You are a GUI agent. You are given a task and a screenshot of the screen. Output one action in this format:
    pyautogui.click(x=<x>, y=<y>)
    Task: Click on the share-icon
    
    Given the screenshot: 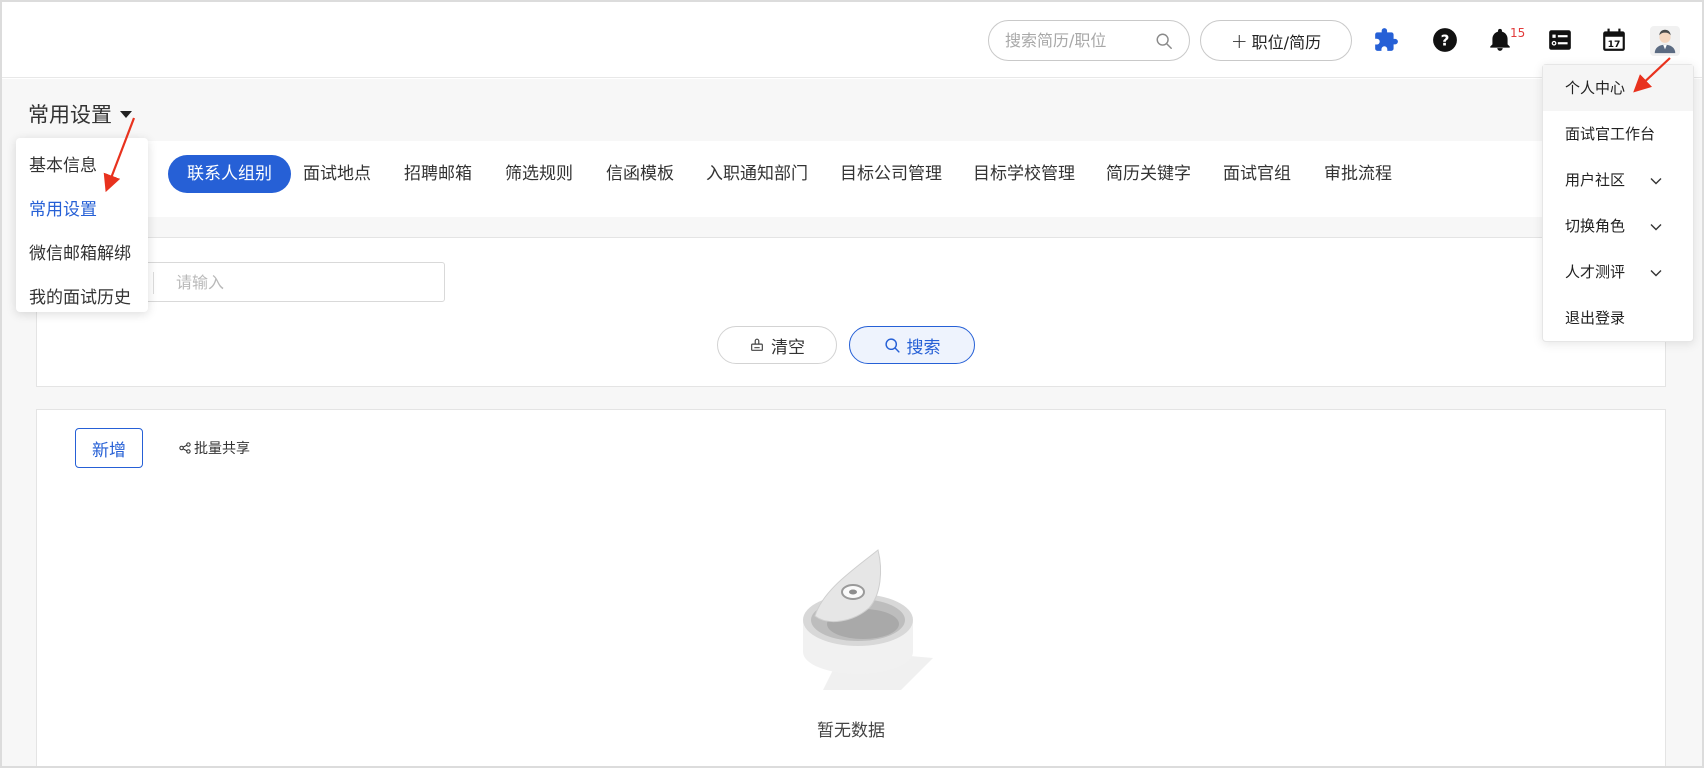 What is the action you would take?
    pyautogui.click(x=185, y=448)
    